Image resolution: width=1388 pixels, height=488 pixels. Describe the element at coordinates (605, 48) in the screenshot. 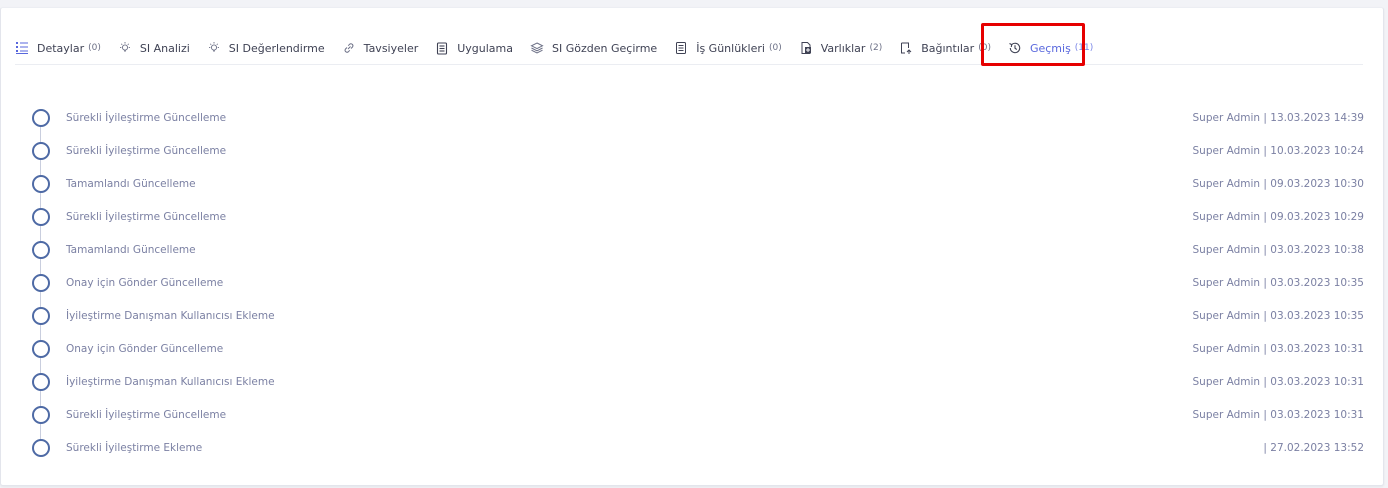

I see `tab-label: SI Gözden Geçirme` at that location.